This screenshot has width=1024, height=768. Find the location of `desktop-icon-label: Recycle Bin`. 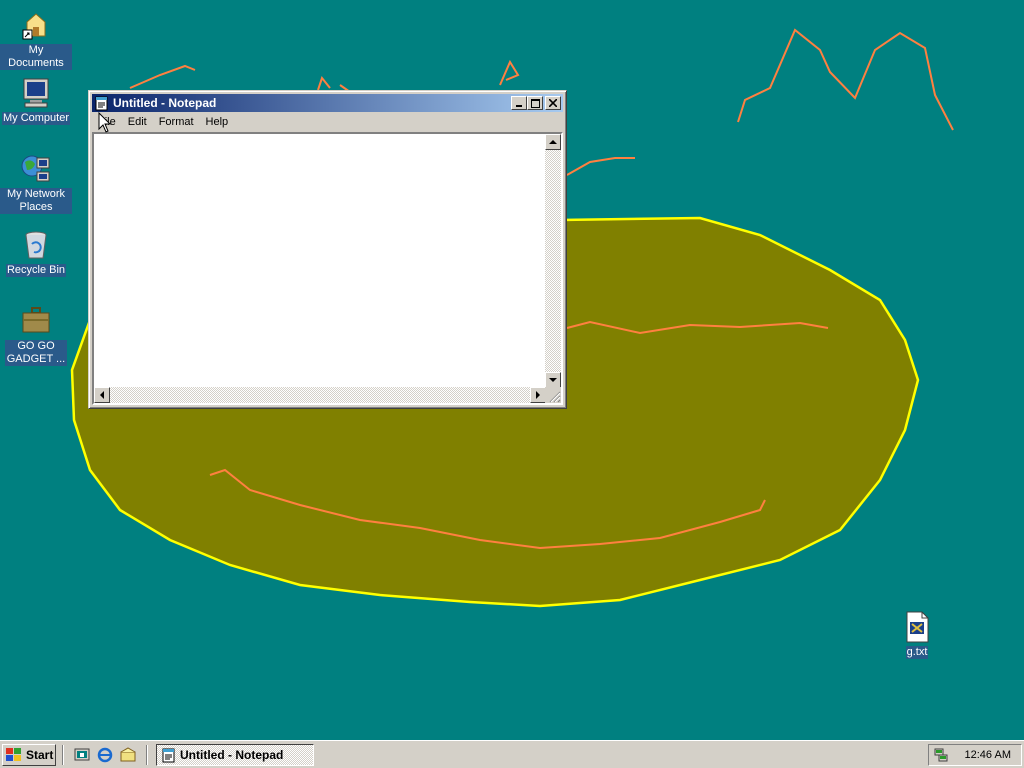

desktop-icon-label: Recycle Bin is located at coordinates (36, 270).